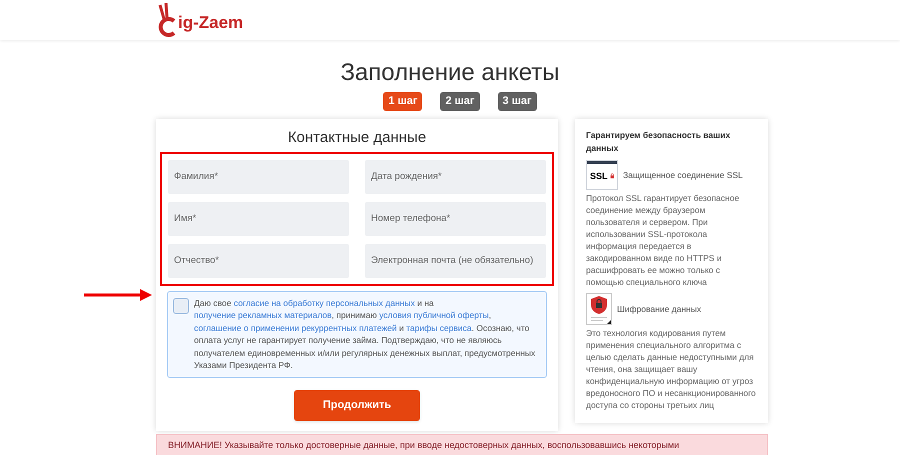 The image size is (900, 455). I want to click on step-badge: 3 шаг, so click(517, 101).